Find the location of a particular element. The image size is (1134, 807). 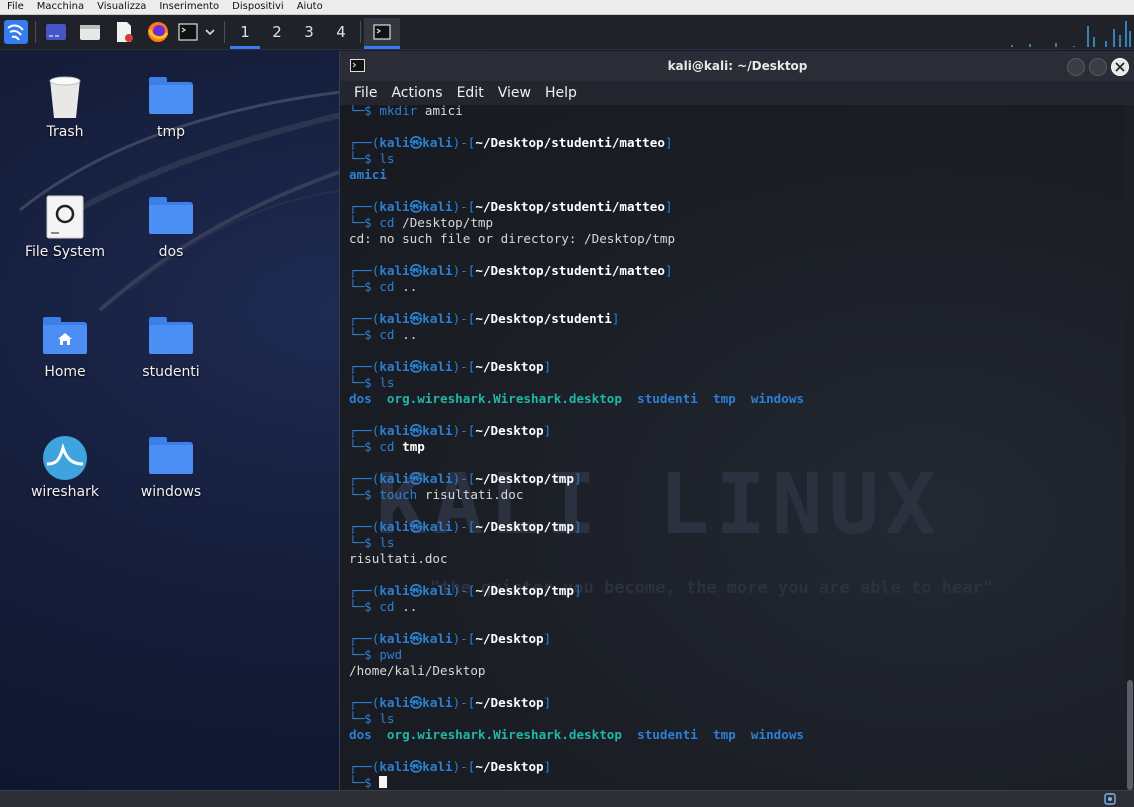

terminal-menubar: File Actions Edit View Help is located at coordinates (737, 93).